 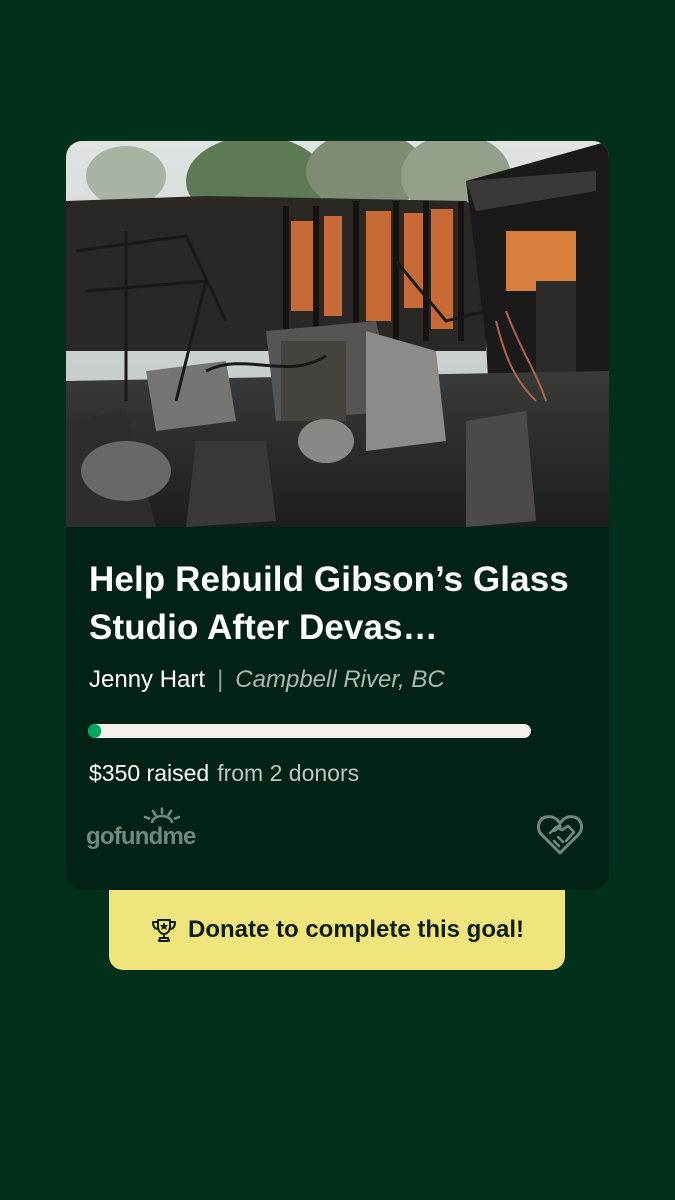 What do you see at coordinates (356, 929) in the screenshot?
I see `donate-cta-label: Donate to complete this goal!` at bounding box center [356, 929].